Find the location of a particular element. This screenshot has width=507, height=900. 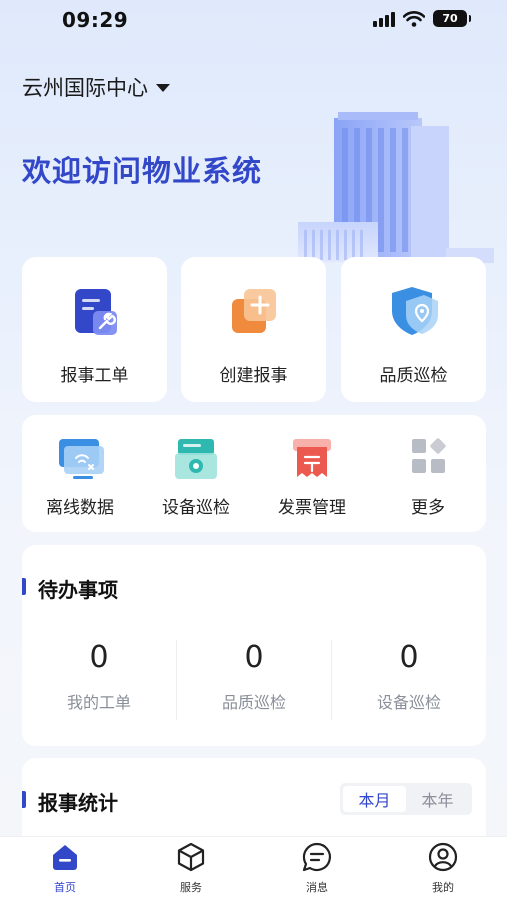

stat-label: 设备巡检 is located at coordinates (408, 702).